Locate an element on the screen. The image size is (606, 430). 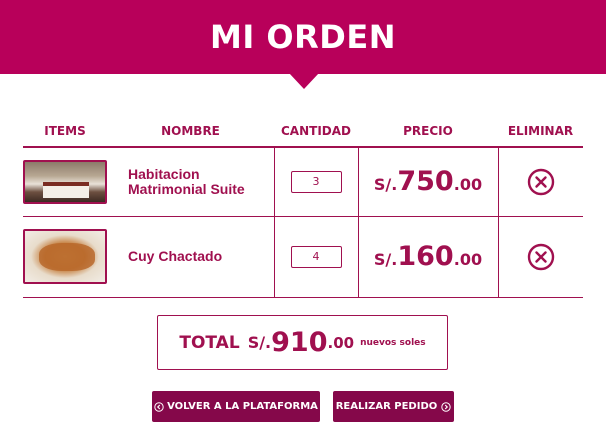
order-total: TOTAL S/. 910.00 nuevos soles is located at coordinates (302, 342).